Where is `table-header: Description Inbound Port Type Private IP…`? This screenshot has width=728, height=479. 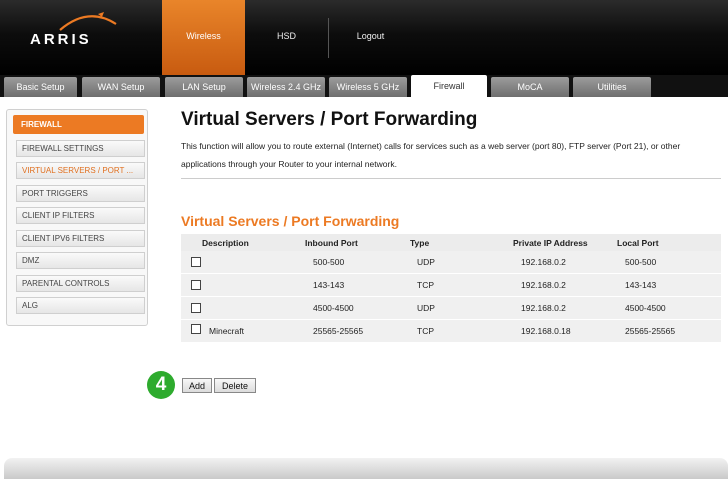 table-header: Description Inbound Port Type Private IP… is located at coordinates (451, 242).